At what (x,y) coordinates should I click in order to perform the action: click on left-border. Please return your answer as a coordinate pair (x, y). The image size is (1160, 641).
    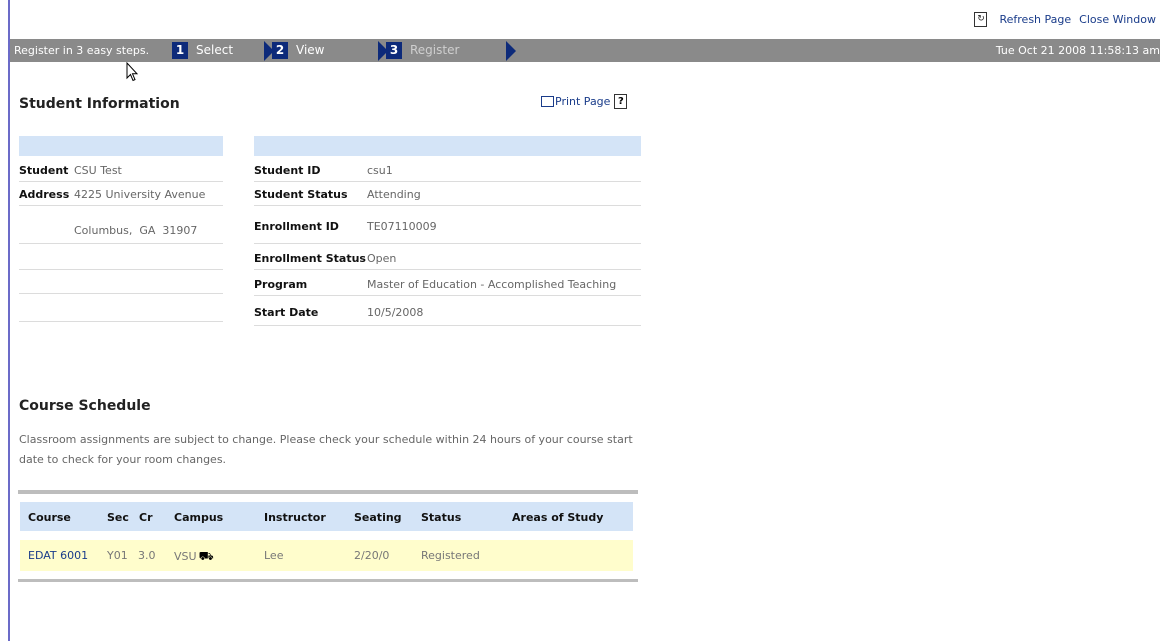
    Looking at the image, I should click on (9, 320).